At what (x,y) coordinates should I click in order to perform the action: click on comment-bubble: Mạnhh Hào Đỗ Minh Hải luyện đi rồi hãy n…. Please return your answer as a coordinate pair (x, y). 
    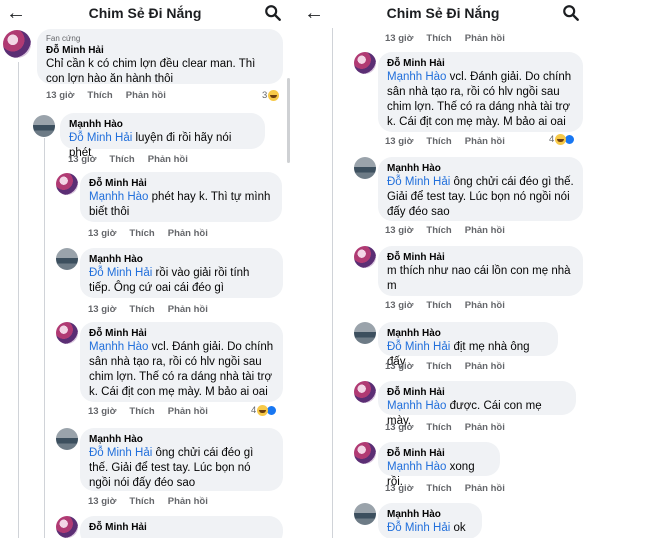
    Looking at the image, I should click on (162, 136).